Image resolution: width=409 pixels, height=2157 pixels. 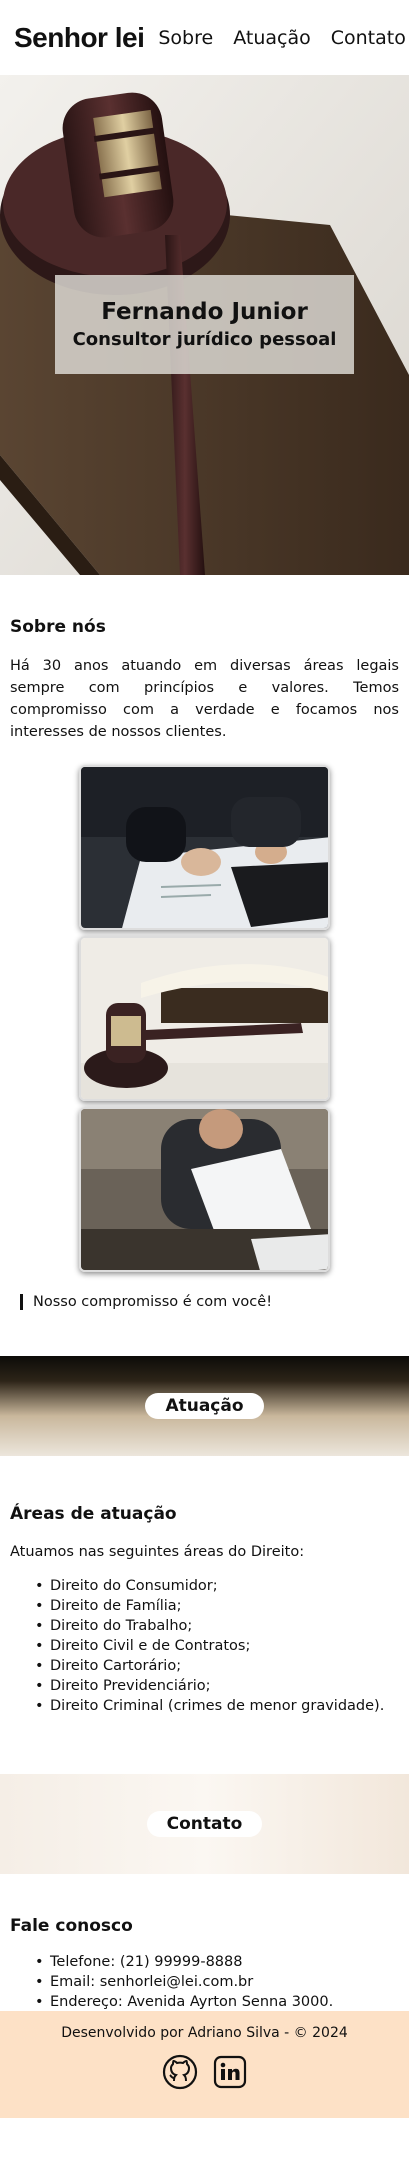 I want to click on site-header: Senhor lei Sobre Atuação Contato, so click(x=204, y=37).